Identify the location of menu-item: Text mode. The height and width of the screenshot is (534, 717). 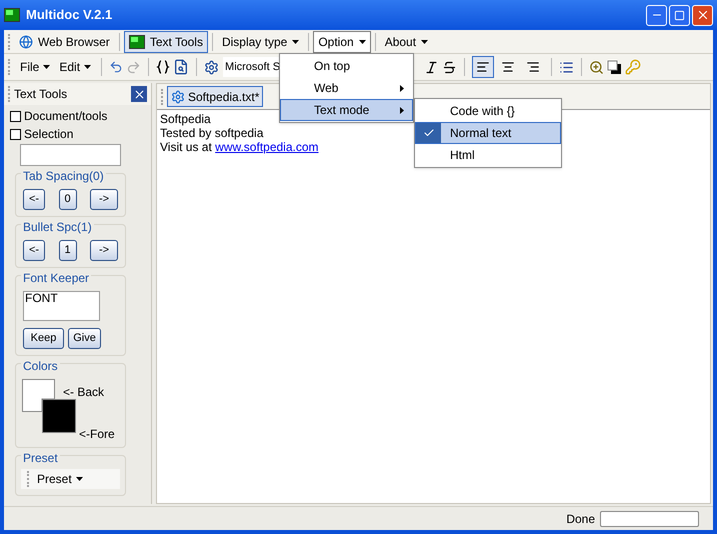
(346, 110).